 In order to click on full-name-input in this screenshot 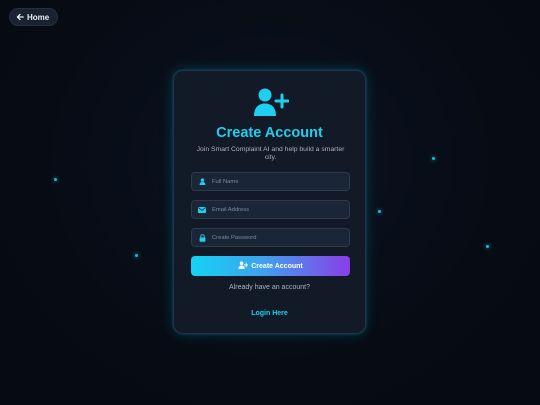, I will do `click(280, 181)`.